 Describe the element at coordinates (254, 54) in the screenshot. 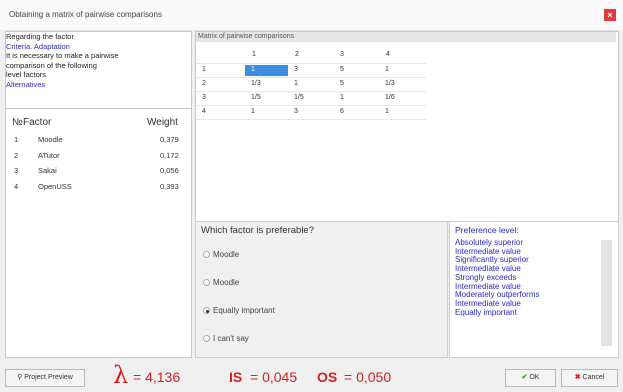

I see `matrix-col-header: 1` at that location.